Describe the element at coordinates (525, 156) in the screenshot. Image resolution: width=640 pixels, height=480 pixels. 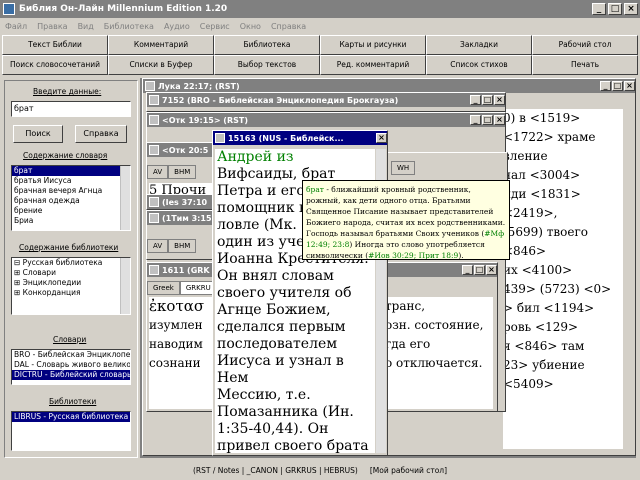
I see `text-line: вление` at that location.